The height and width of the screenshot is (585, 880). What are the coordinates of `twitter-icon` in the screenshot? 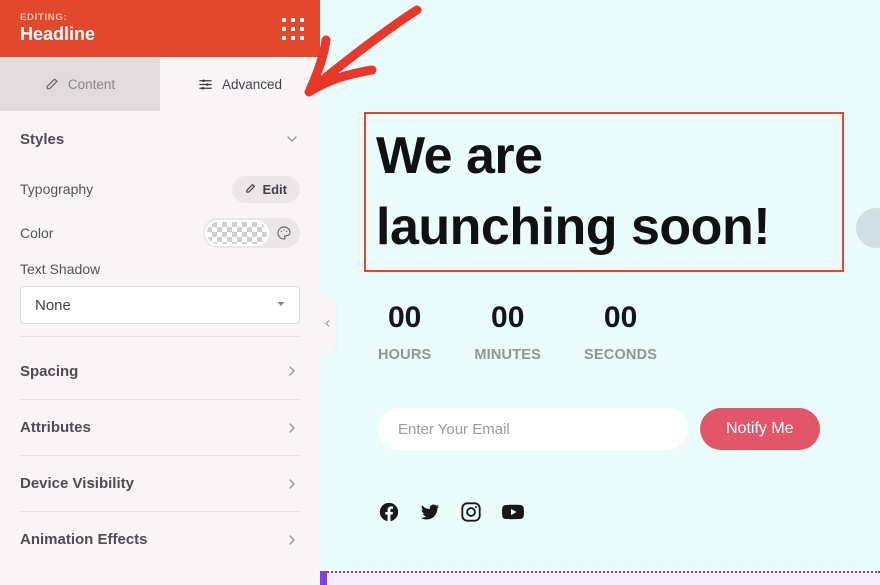 It's located at (430, 512).